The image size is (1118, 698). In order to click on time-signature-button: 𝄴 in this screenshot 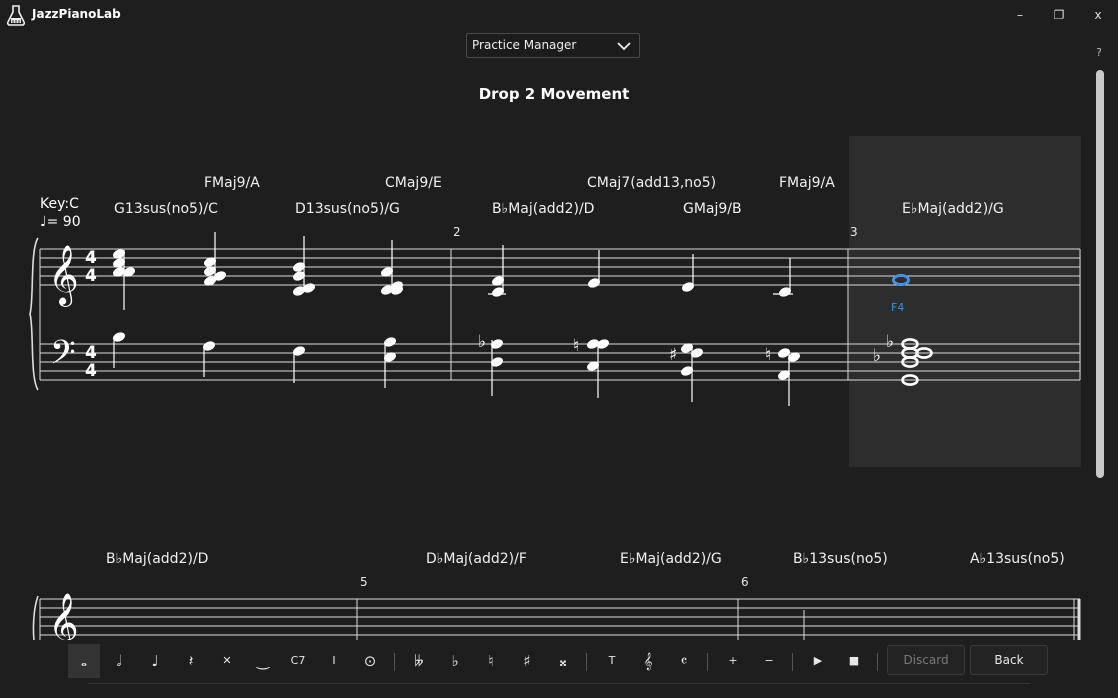, I will do `click(684, 661)`.